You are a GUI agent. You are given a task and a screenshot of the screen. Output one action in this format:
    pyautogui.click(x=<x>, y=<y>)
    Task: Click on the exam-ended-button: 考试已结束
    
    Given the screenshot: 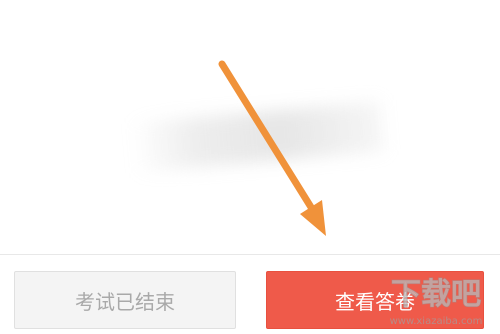 What is the action you would take?
    pyautogui.click(x=125, y=300)
    